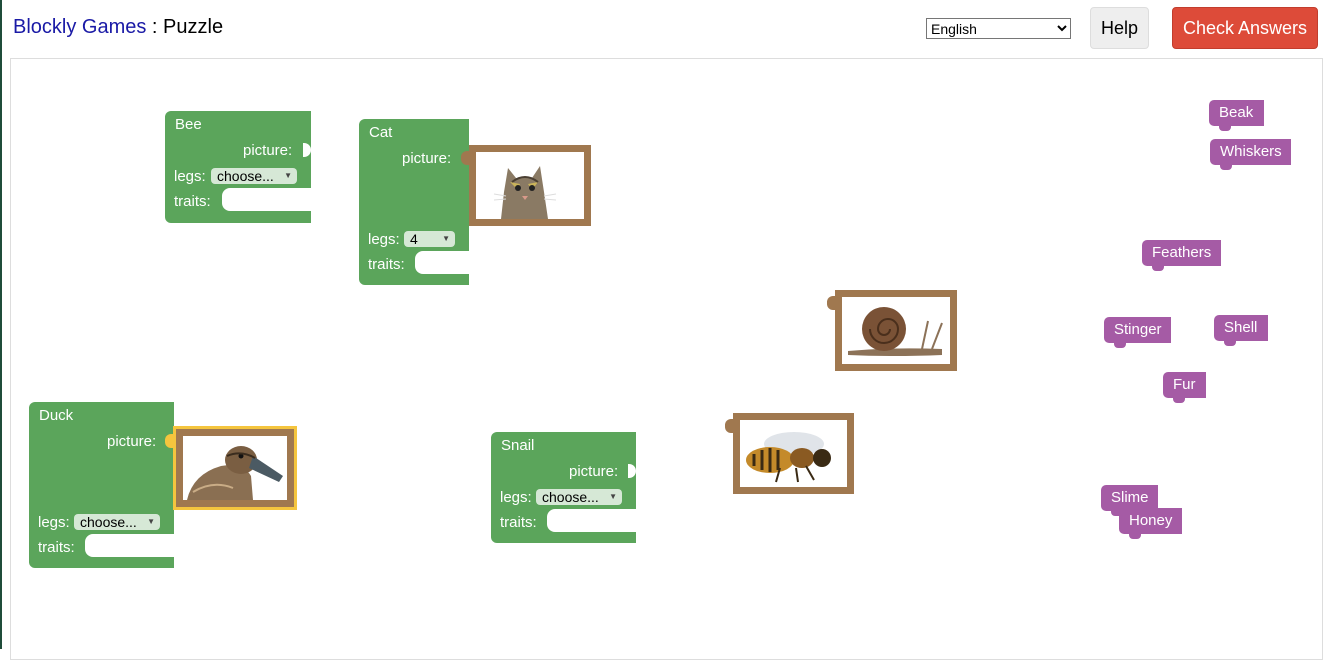  I want to click on duck-name: Duck, so click(56, 415).